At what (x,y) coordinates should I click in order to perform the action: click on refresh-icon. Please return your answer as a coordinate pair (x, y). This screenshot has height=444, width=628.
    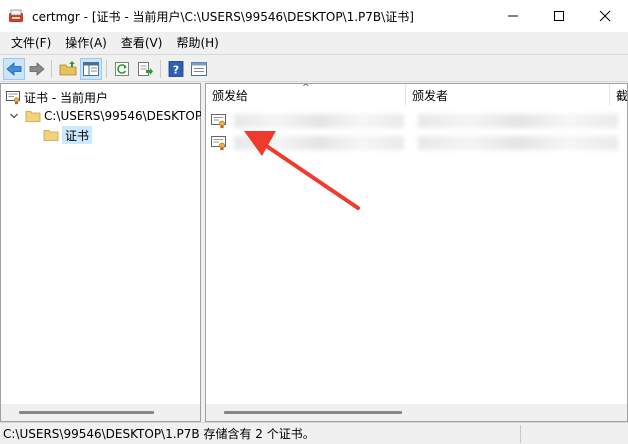
    Looking at the image, I should click on (122, 69).